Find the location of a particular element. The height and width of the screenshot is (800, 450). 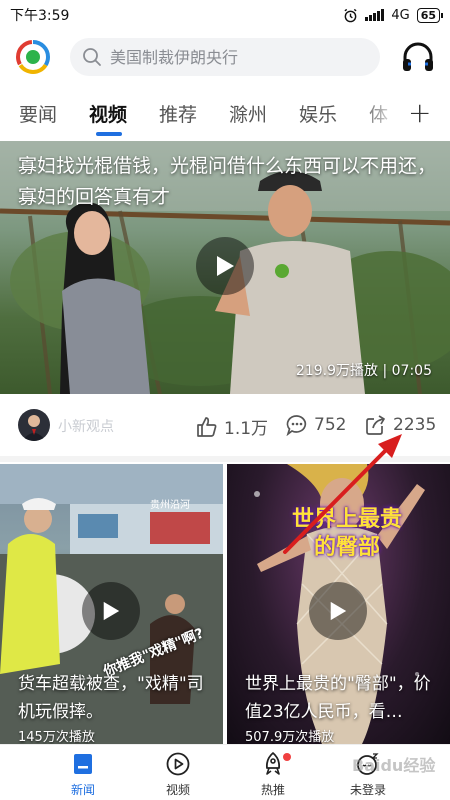

network-type: 4G is located at coordinates (400, 15).